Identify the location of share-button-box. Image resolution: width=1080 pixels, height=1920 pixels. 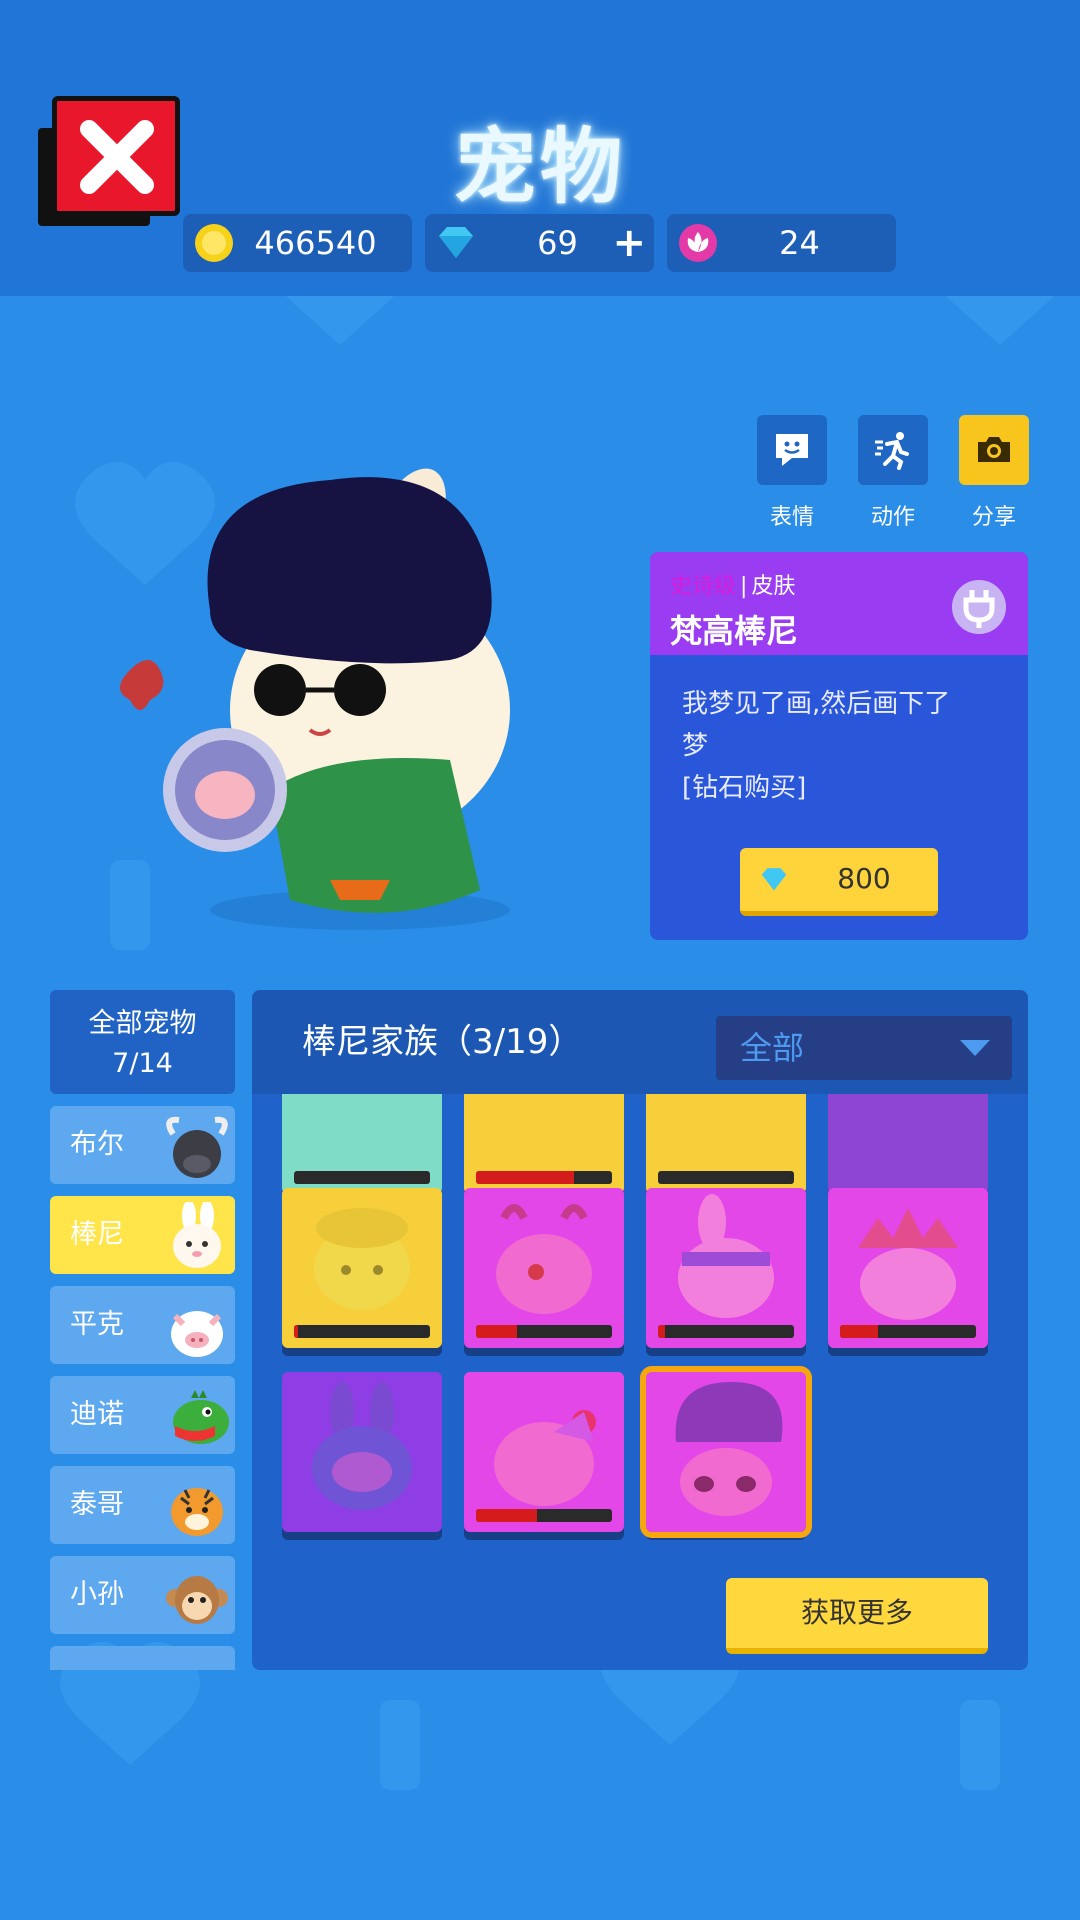
(994, 450).